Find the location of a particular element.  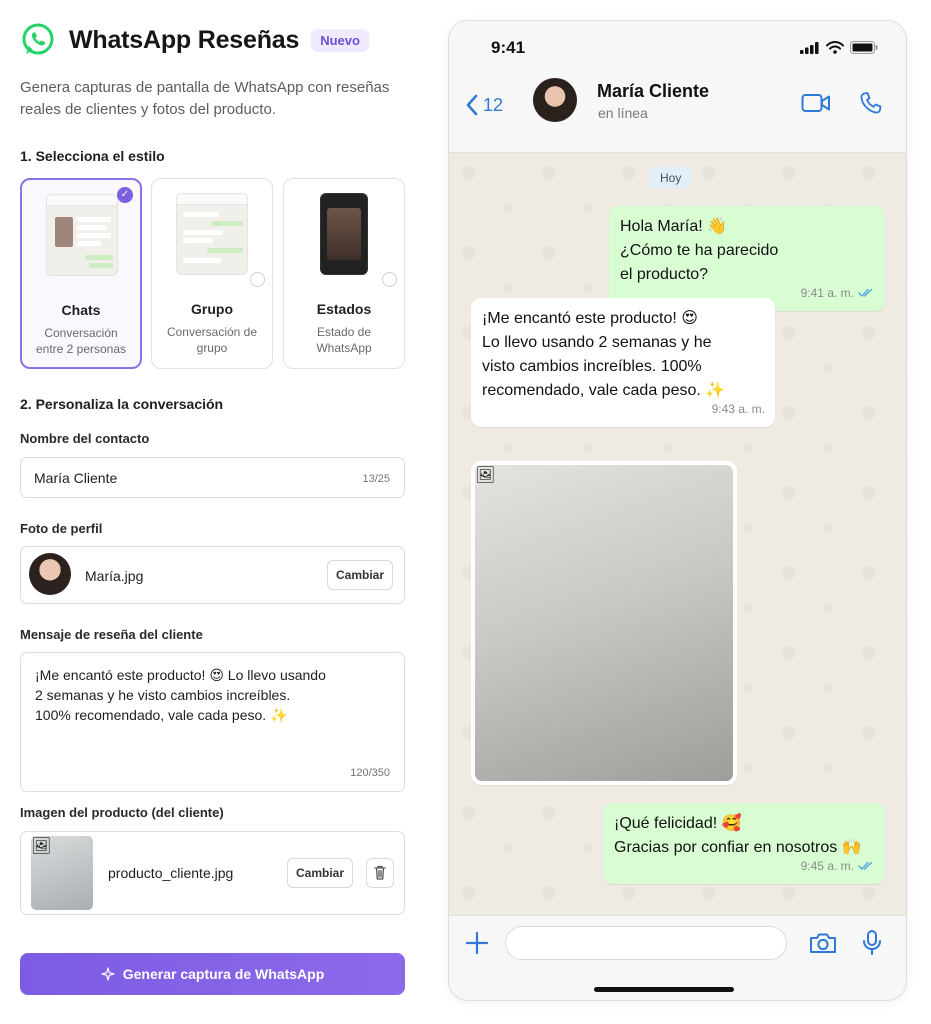

message-time: 9:41 a. m. is located at coordinates (827, 293).